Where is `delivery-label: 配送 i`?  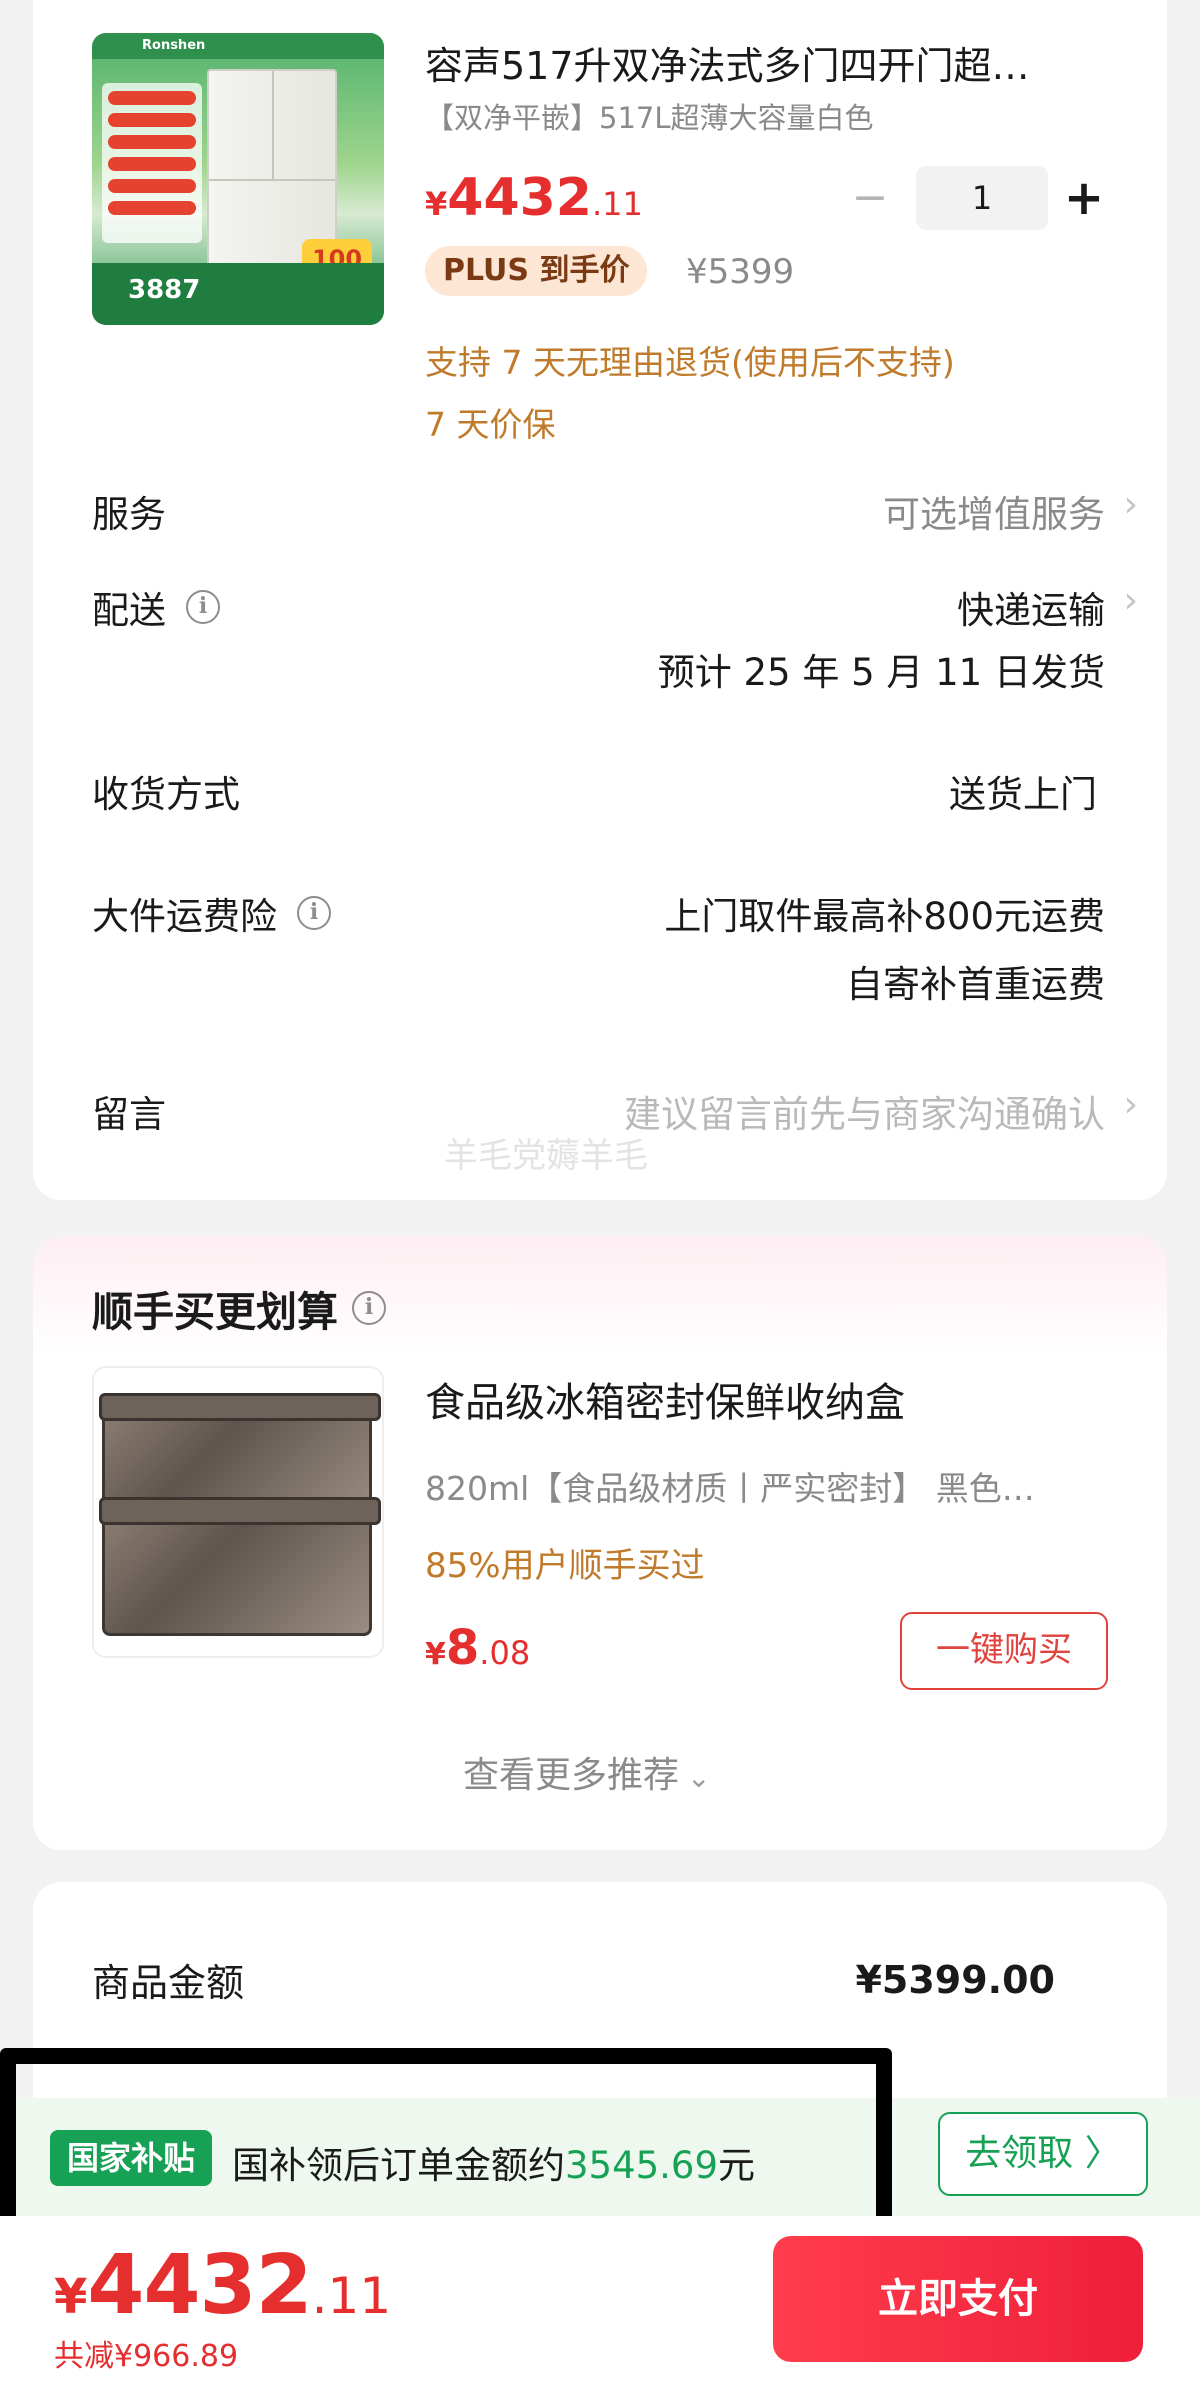 delivery-label: 配送 i is located at coordinates (156, 607).